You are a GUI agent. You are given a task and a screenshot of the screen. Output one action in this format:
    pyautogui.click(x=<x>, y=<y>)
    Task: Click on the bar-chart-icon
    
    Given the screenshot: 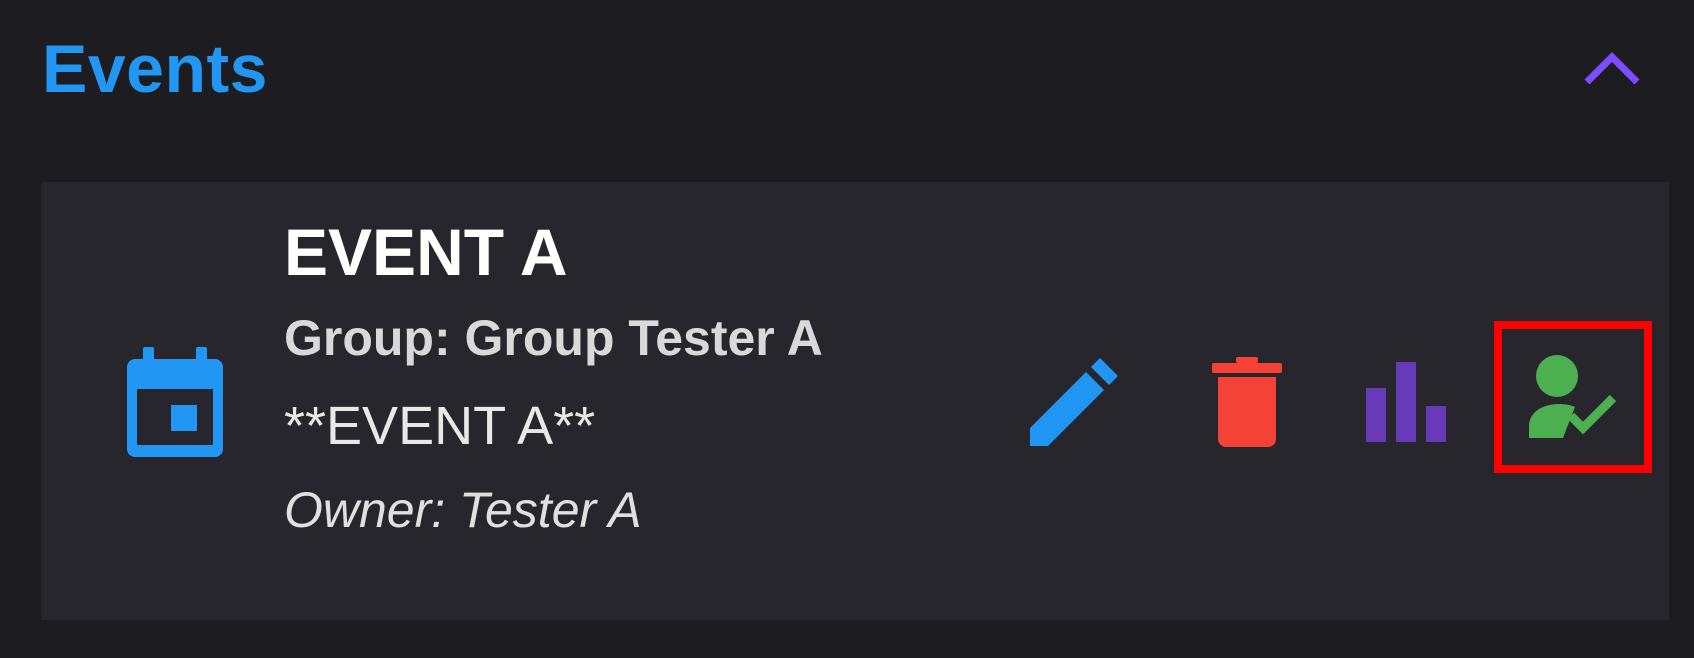 What is the action you would take?
    pyautogui.click(x=1406, y=402)
    